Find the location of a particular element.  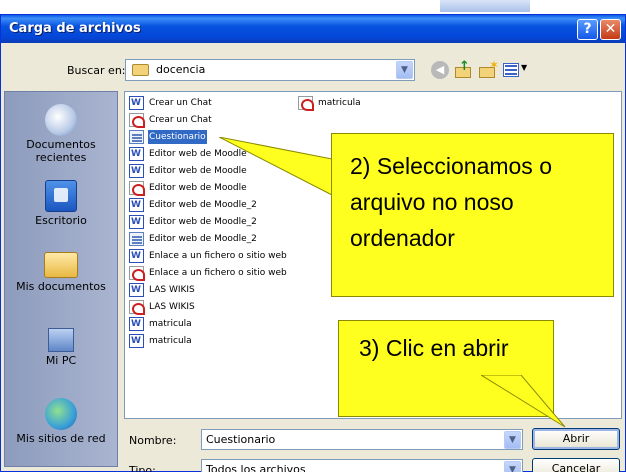

place-my-documents: Mis documentos is located at coordinates (61, 270).